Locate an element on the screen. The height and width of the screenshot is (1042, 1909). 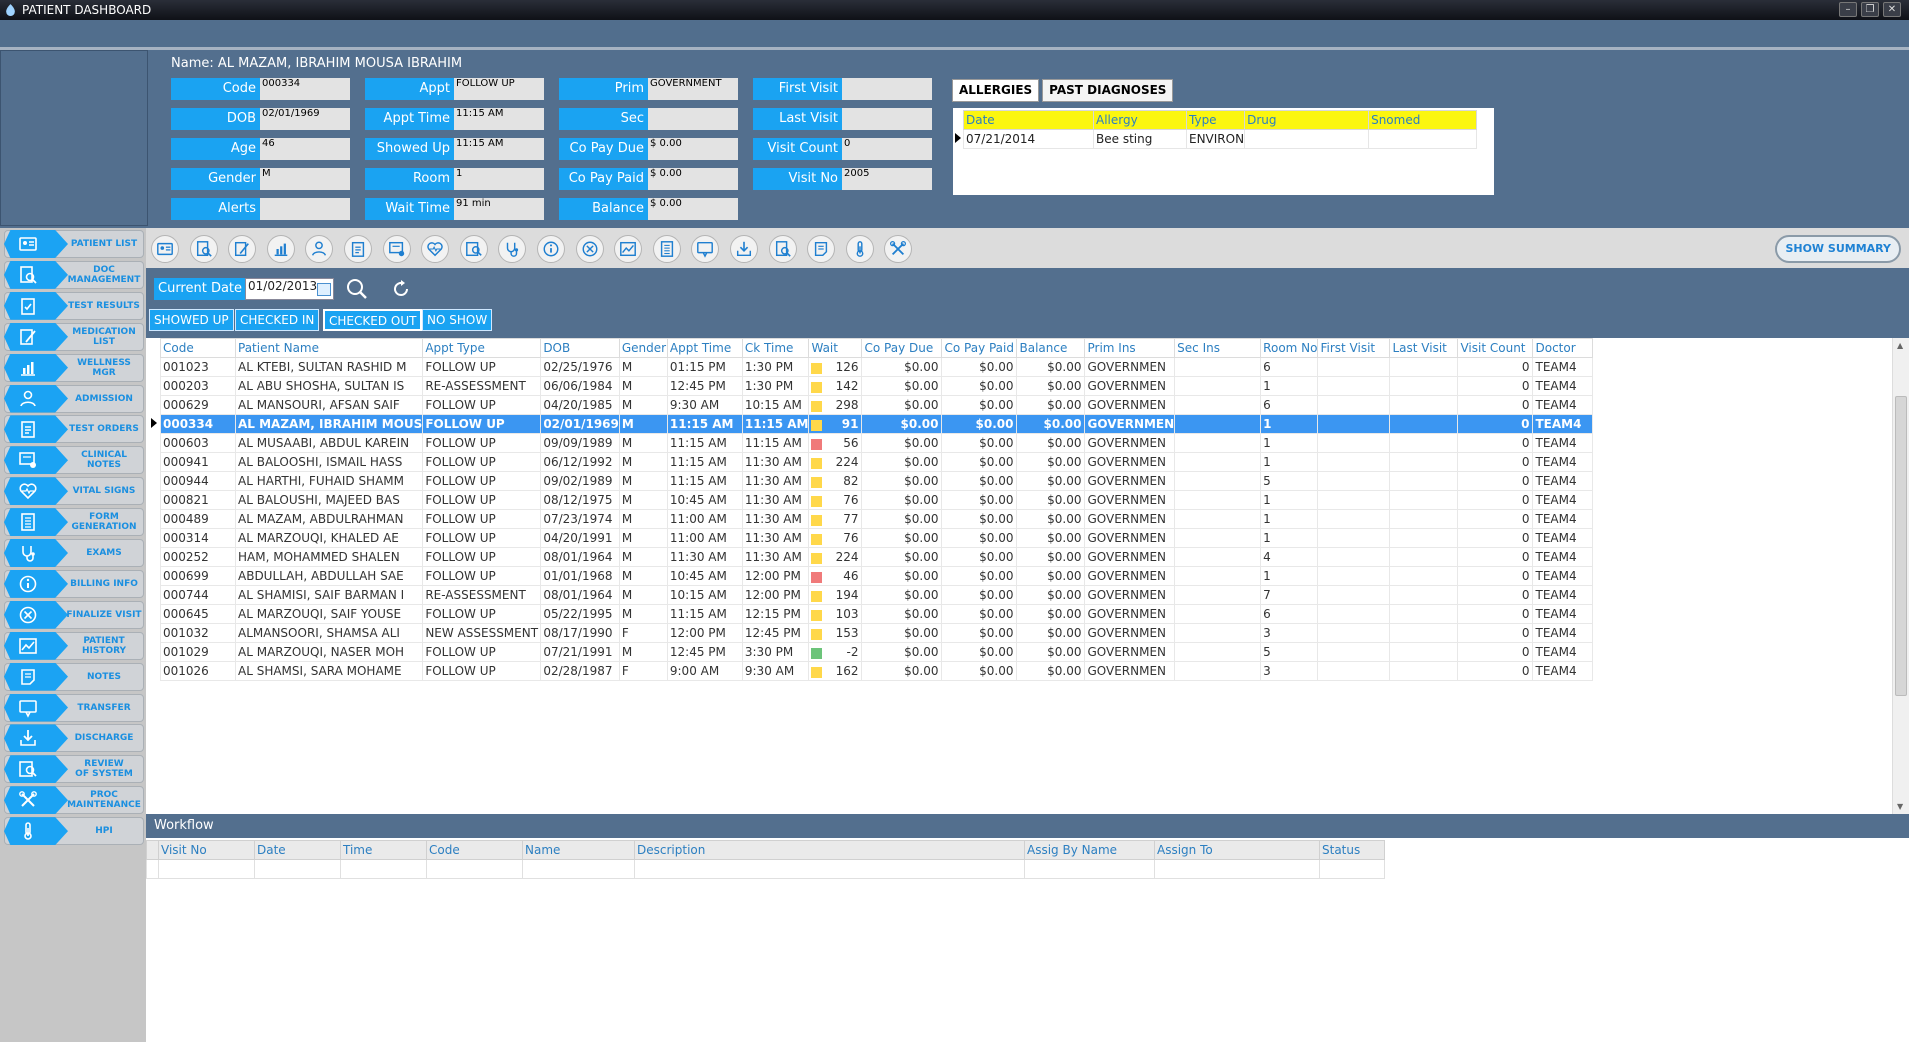
col-header-last-visit: Last Visit is located at coordinates (1424, 348).